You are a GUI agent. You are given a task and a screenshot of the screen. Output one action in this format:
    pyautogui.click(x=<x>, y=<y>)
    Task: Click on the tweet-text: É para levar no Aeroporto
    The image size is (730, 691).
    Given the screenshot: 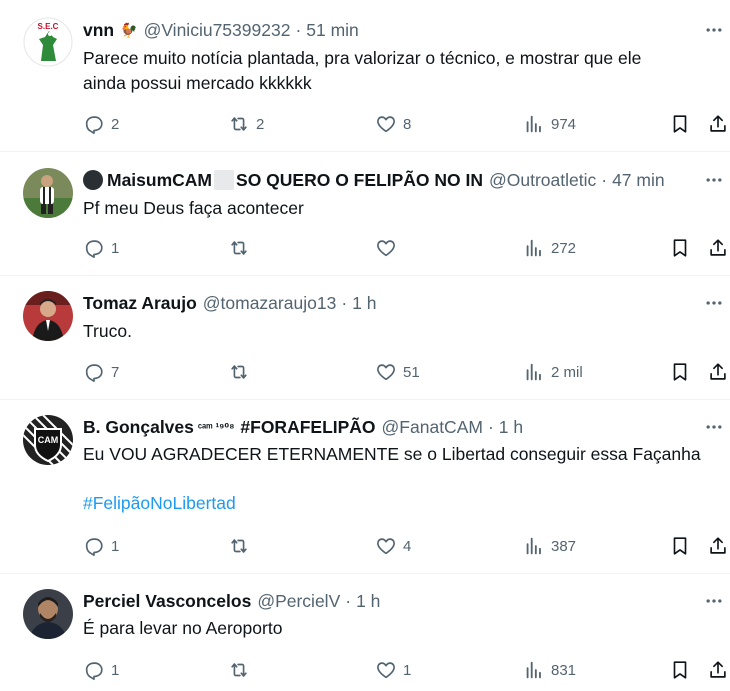 What is the action you would take?
    pyautogui.click(x=183, y=628)
    